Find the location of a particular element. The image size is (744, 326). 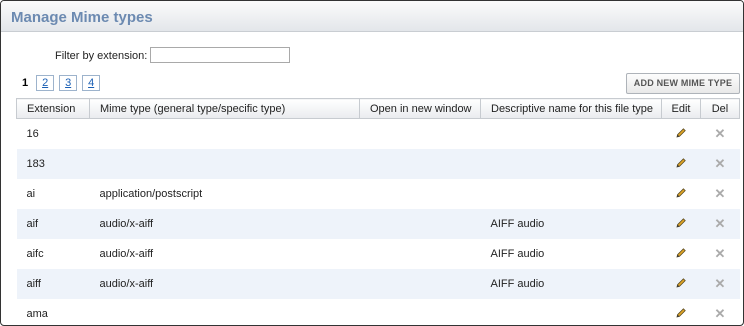

column-header-del: Del is located at coordinates (720, 108).